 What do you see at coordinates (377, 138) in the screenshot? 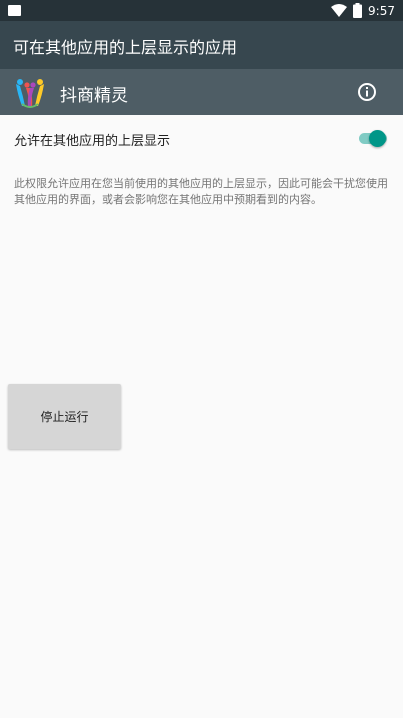
I see `toggle-thumb` at bounding box center [377, 138].